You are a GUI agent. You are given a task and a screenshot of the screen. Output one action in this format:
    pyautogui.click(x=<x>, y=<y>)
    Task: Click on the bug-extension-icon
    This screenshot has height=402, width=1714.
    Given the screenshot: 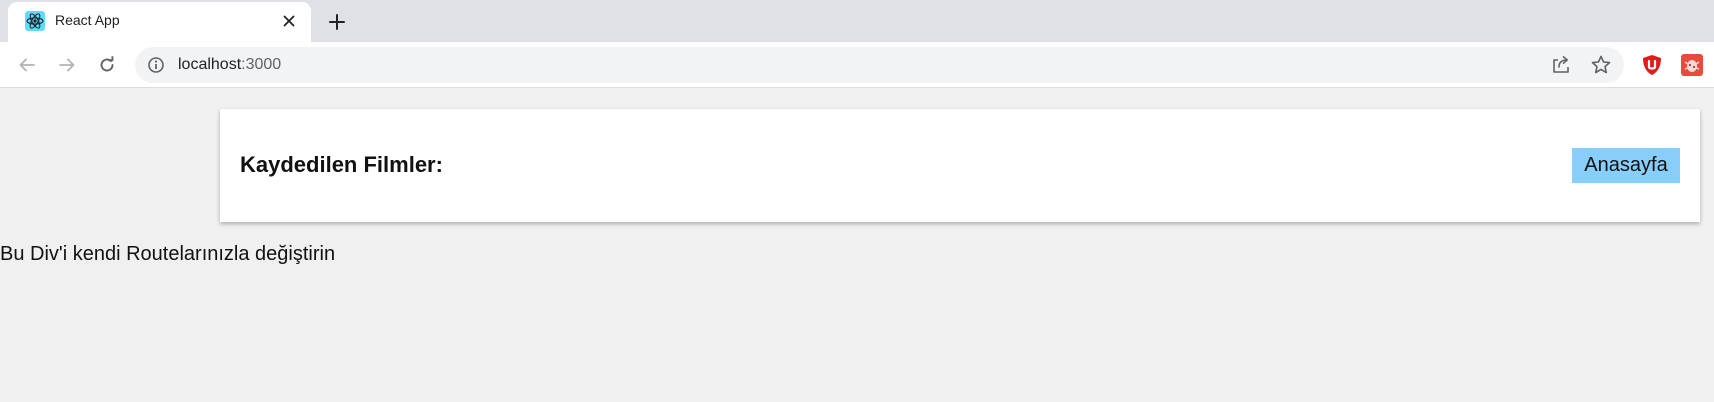 What is the action you would take?
    pyautogui.click(x=1692, y=65)
    